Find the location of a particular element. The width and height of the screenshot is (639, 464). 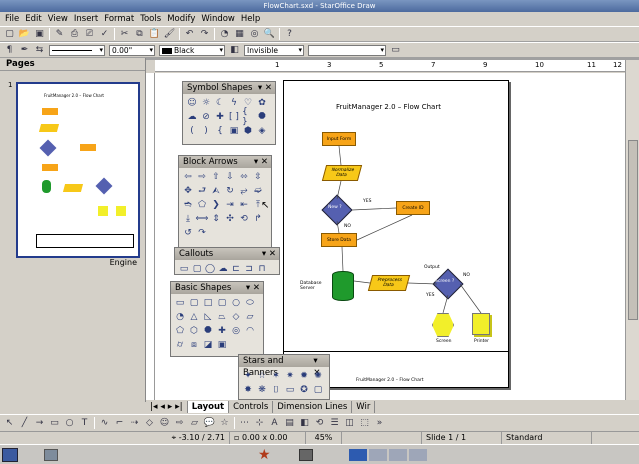

undo-icon: ↶ is located at coordinates (189, 34).